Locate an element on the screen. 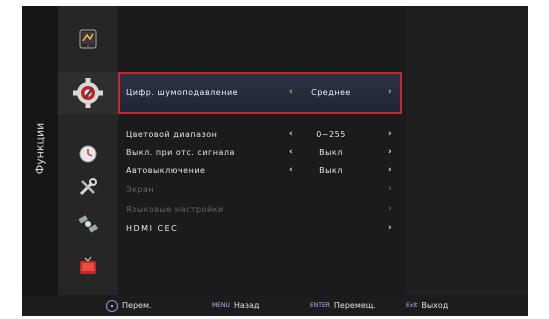  satellite-icon is located at coordinates (88, 224).